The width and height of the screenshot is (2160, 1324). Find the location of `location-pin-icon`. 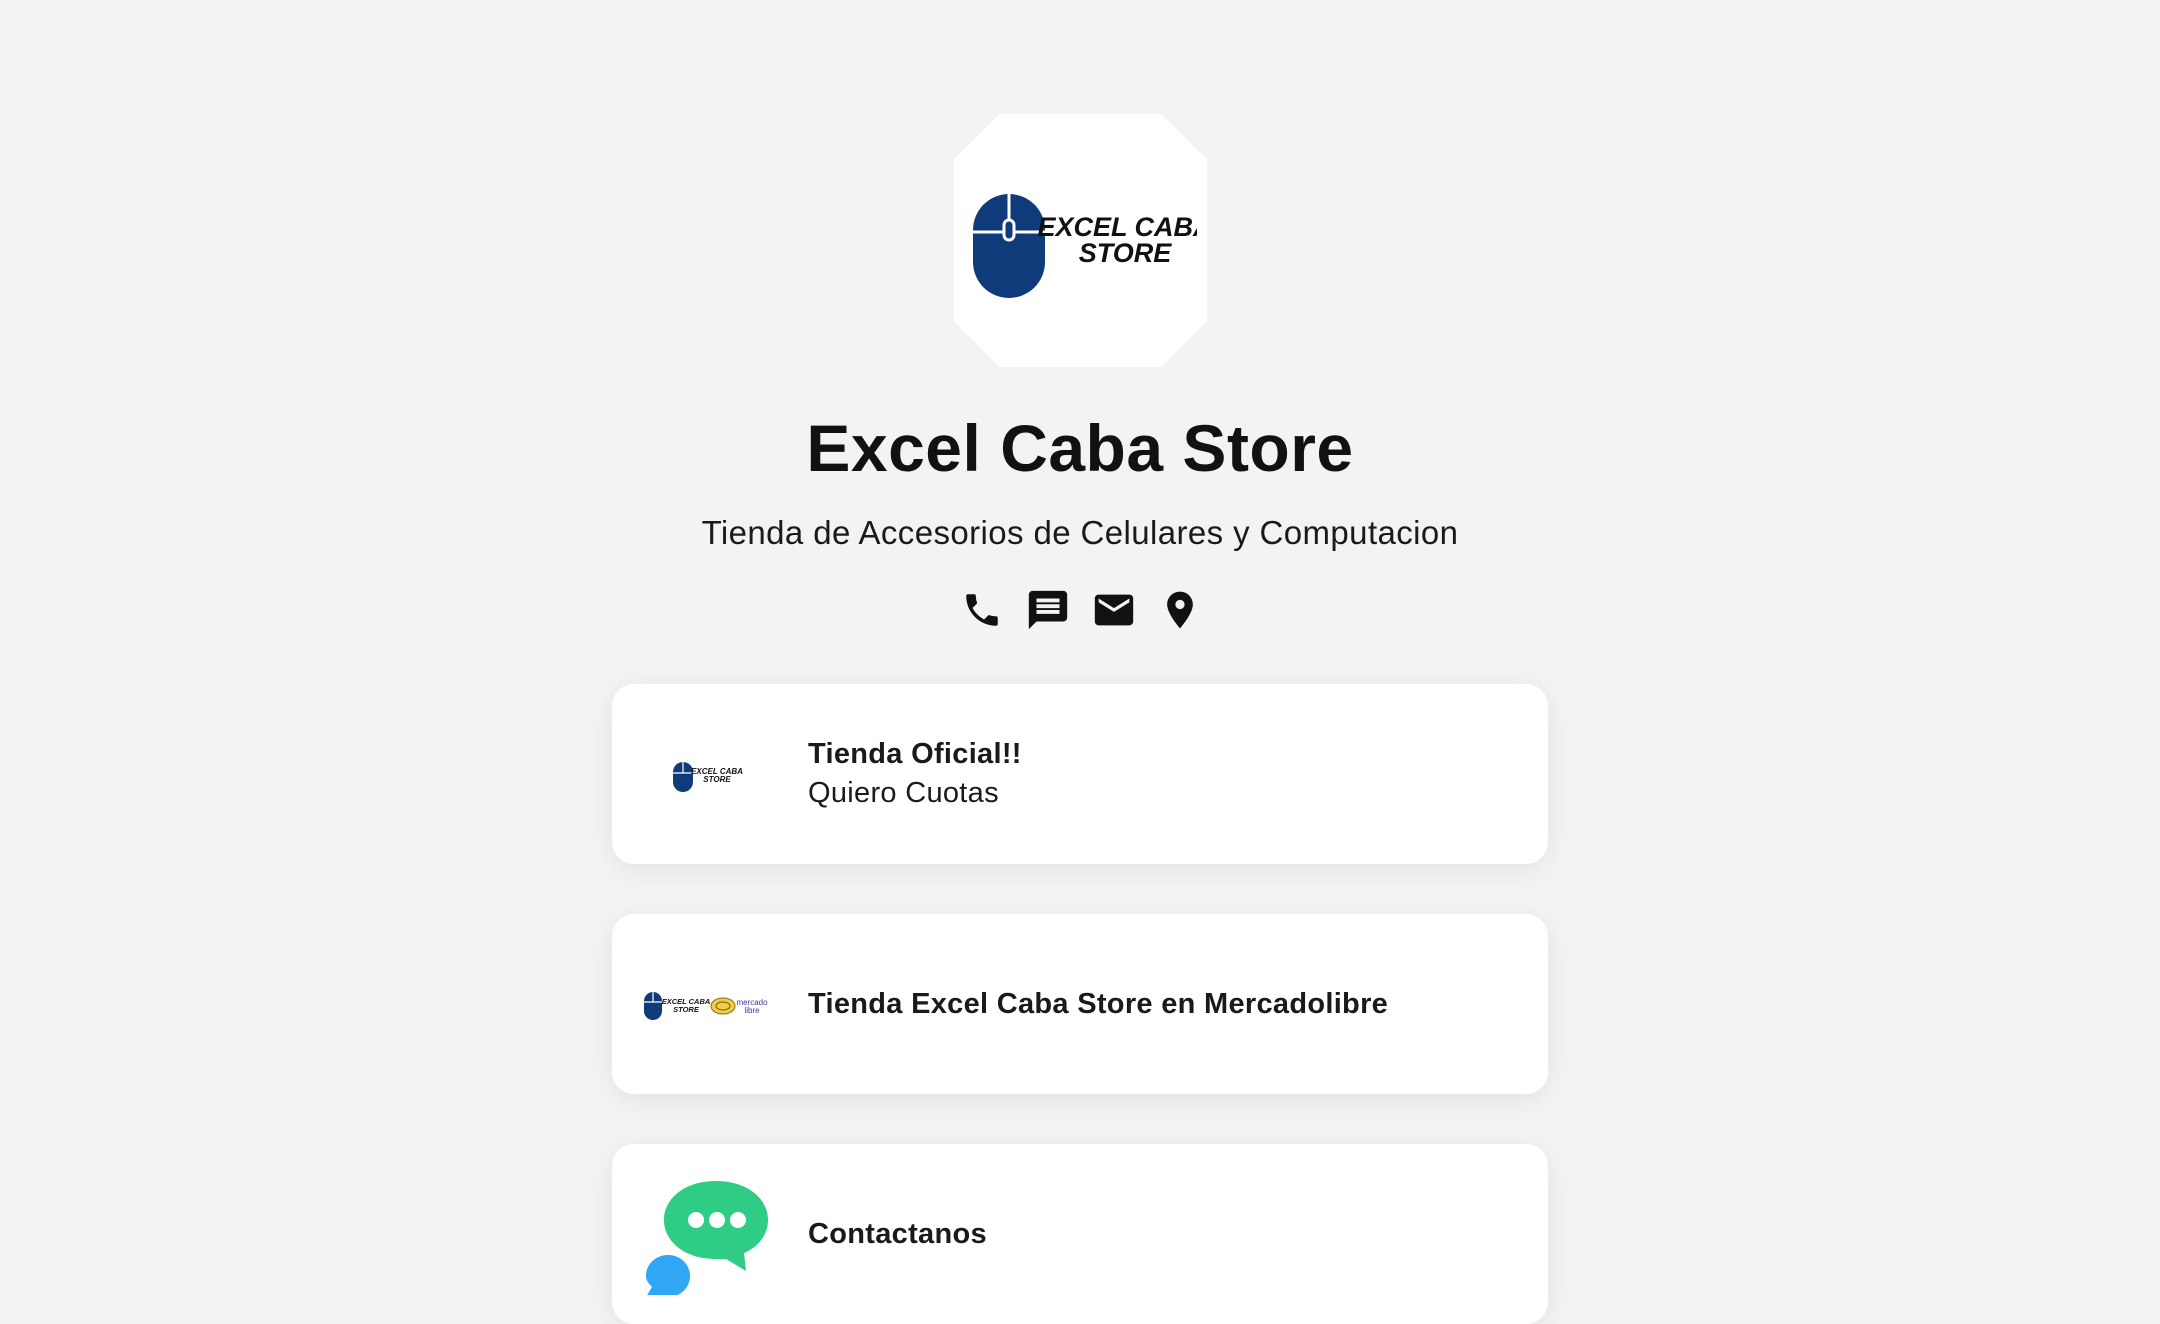

location-pin-icon is located at coordinates (1180, 610).